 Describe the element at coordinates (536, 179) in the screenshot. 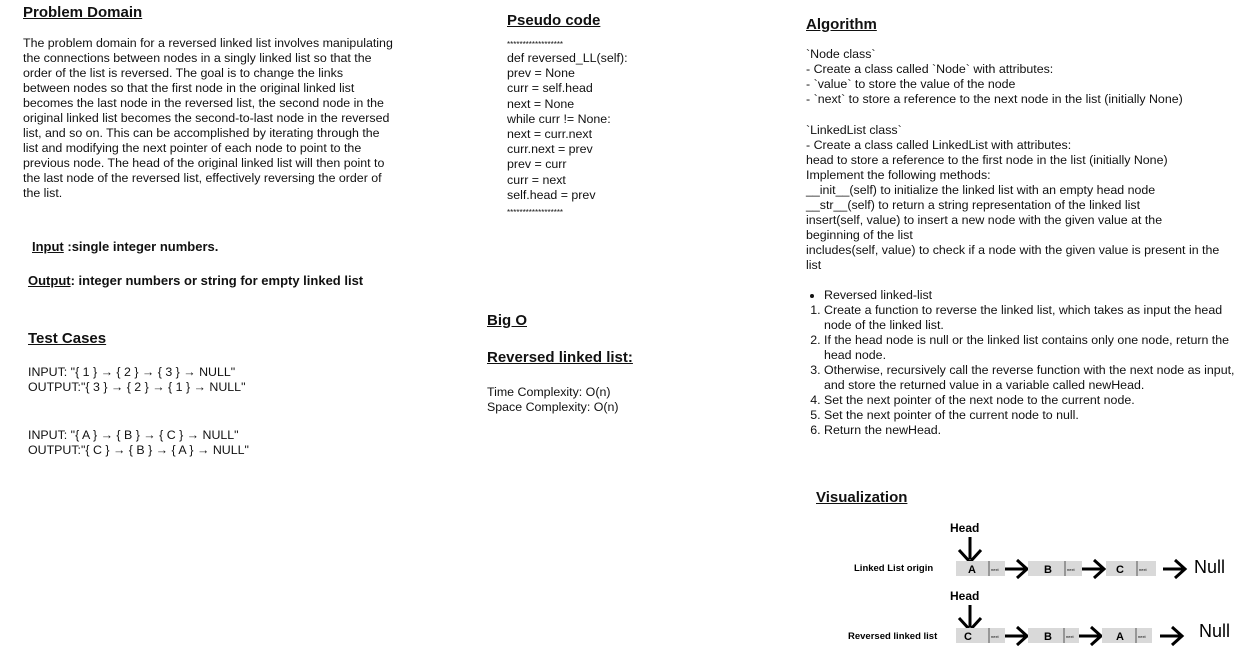

I see `pseudo-line: curr = next` at that location.